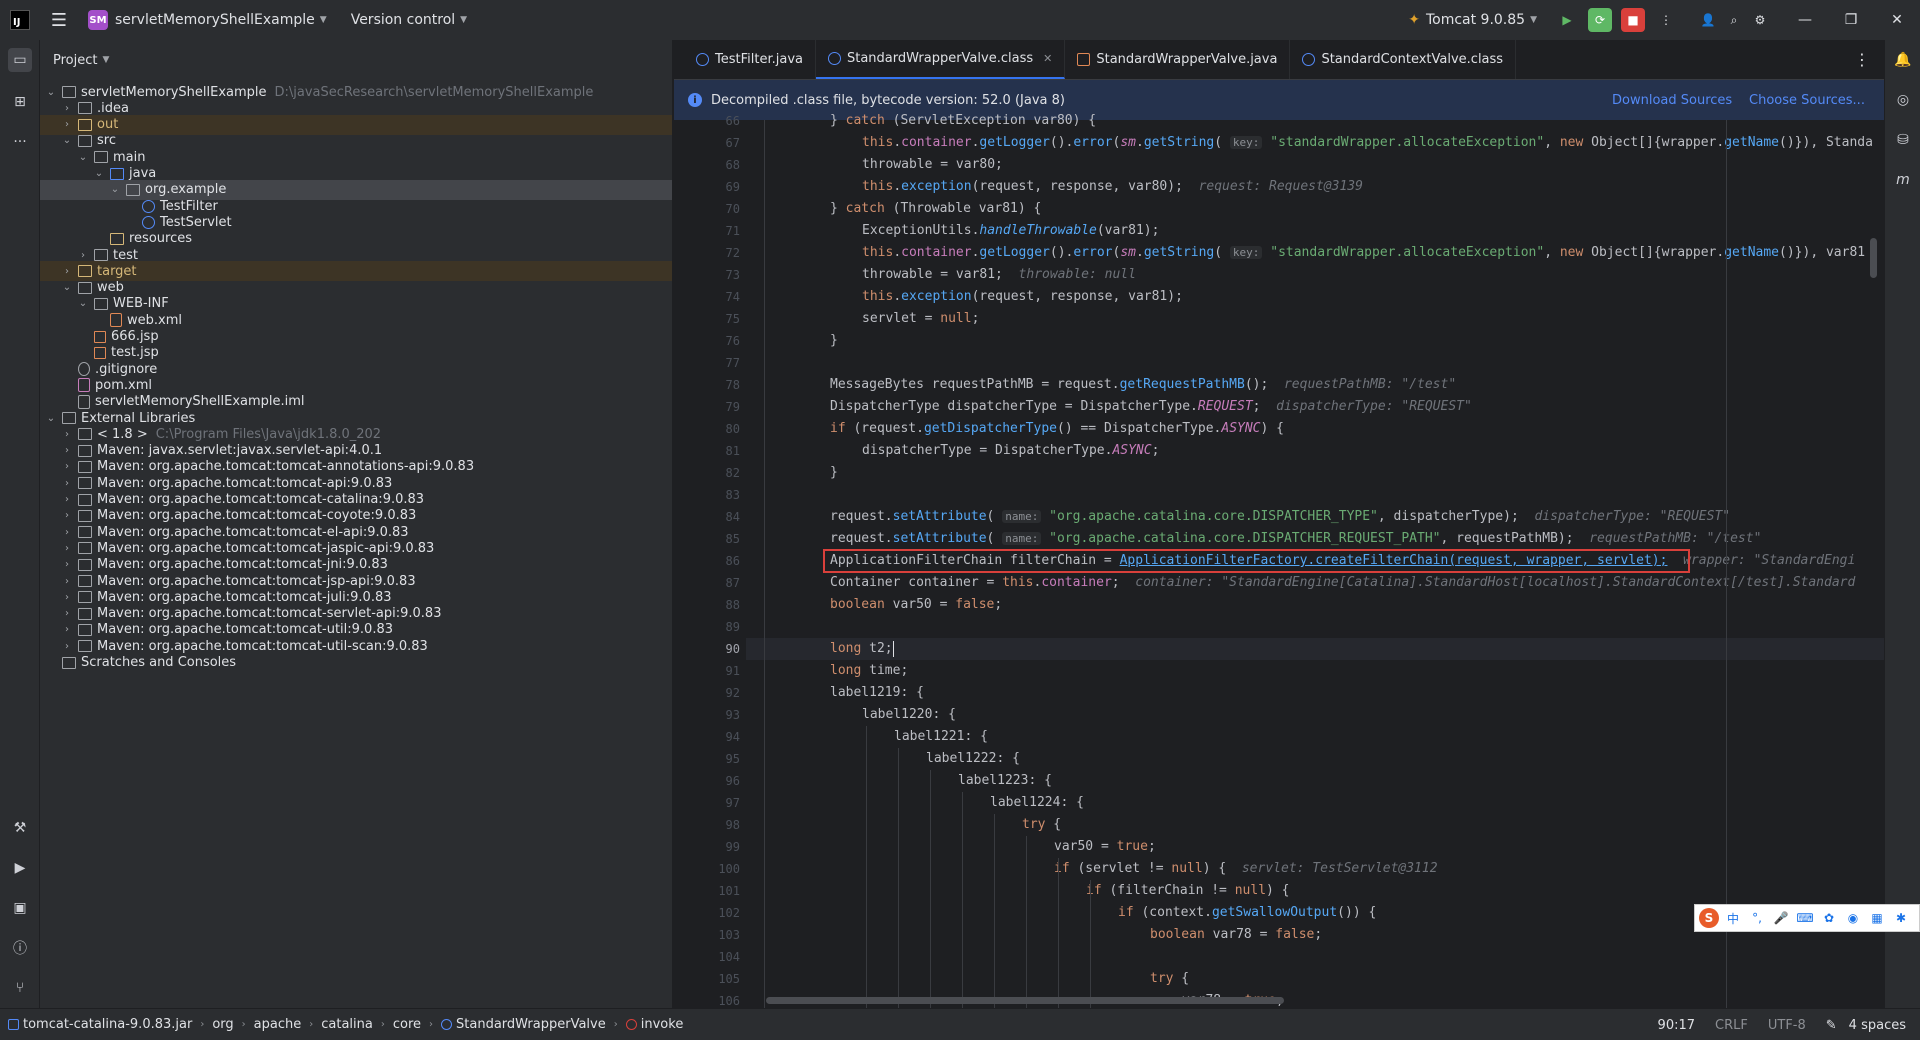  Describe the element at coordinates (347, 1024) in the screenshot. I see `breadcrumb-item: catalina` at that location.